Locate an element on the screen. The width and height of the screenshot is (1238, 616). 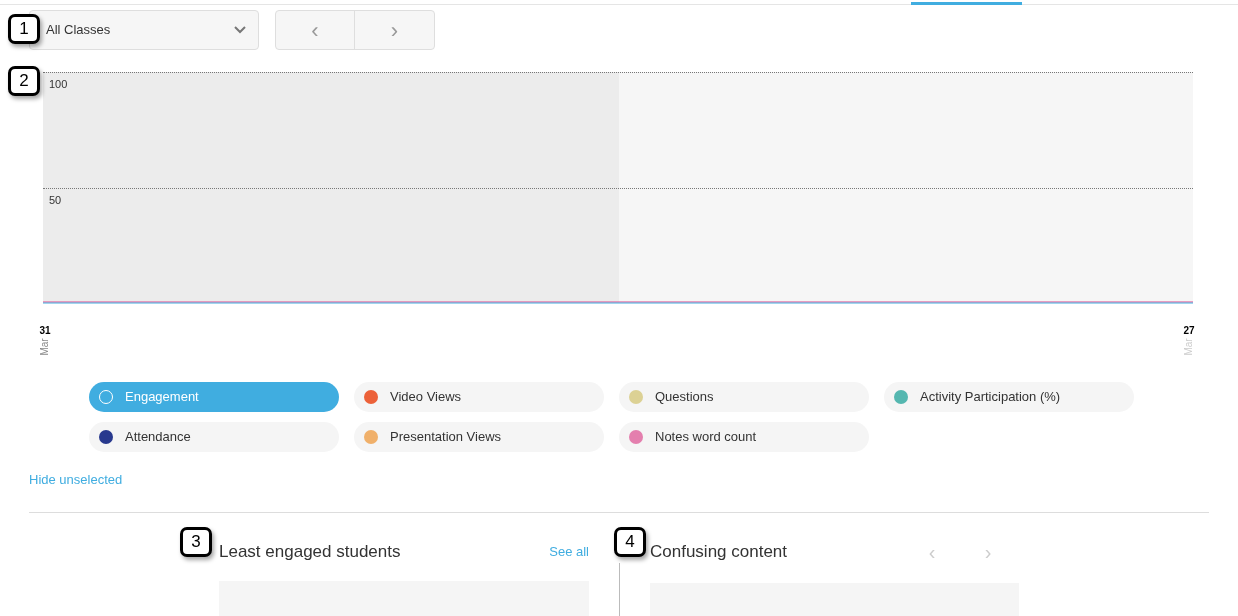
class-dropdown: All Classes is located at coordinates (144, 30).